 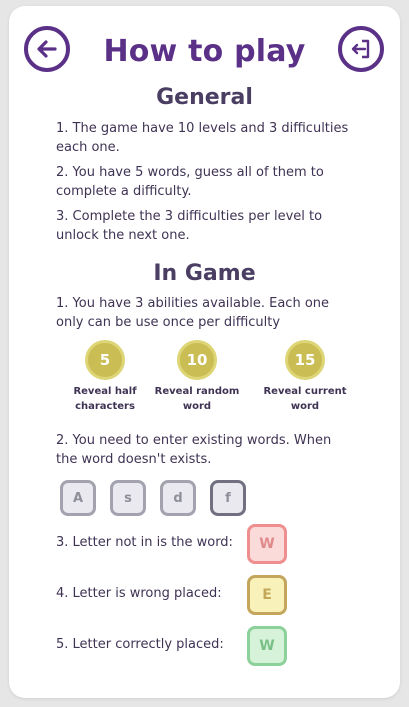 I want to click on legend-key-absent: W, so click(x=267, y=544).